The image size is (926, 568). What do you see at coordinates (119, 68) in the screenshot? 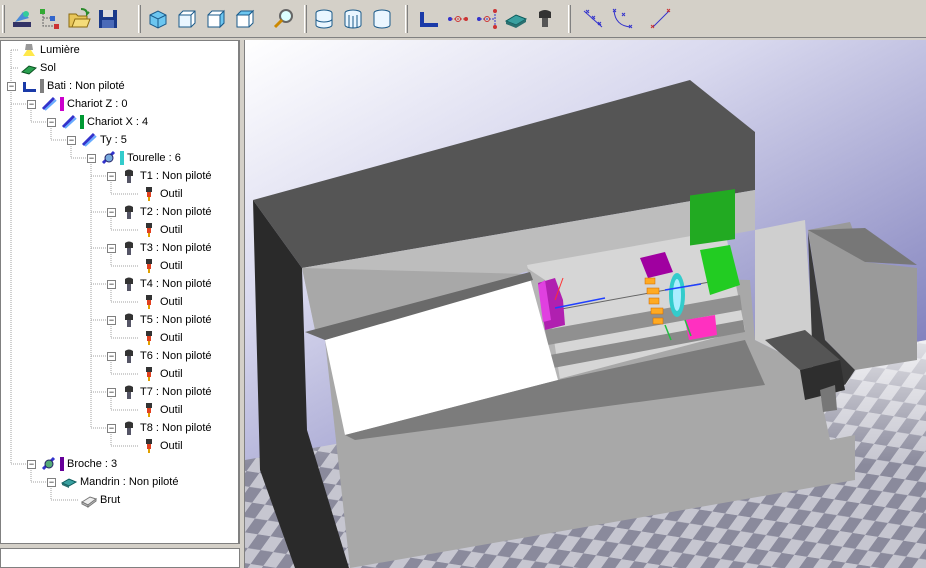
I see `tree-node: Sol` at bounding box center [119, 68].